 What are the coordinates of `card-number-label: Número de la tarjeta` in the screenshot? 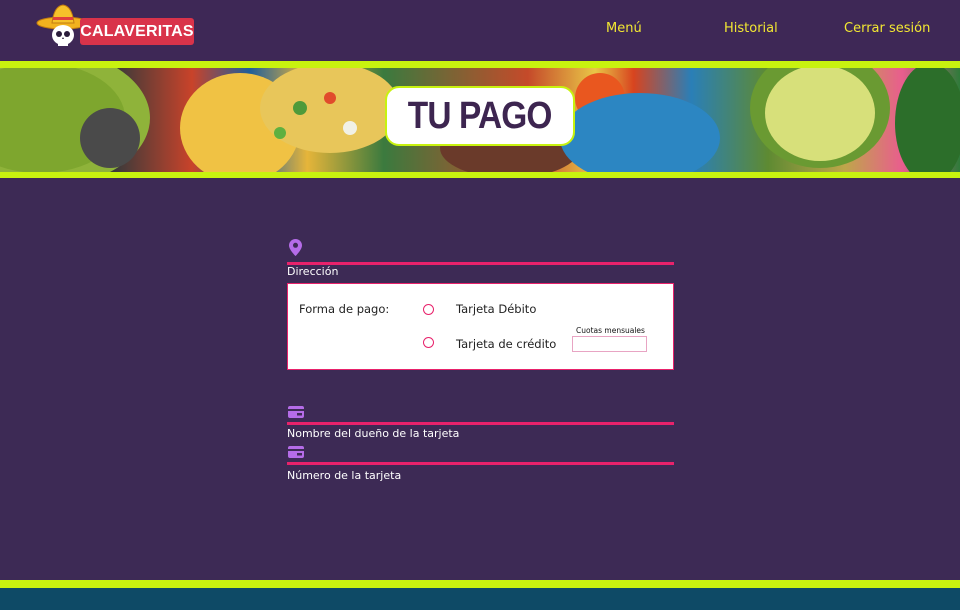 It's located at (344, 475).